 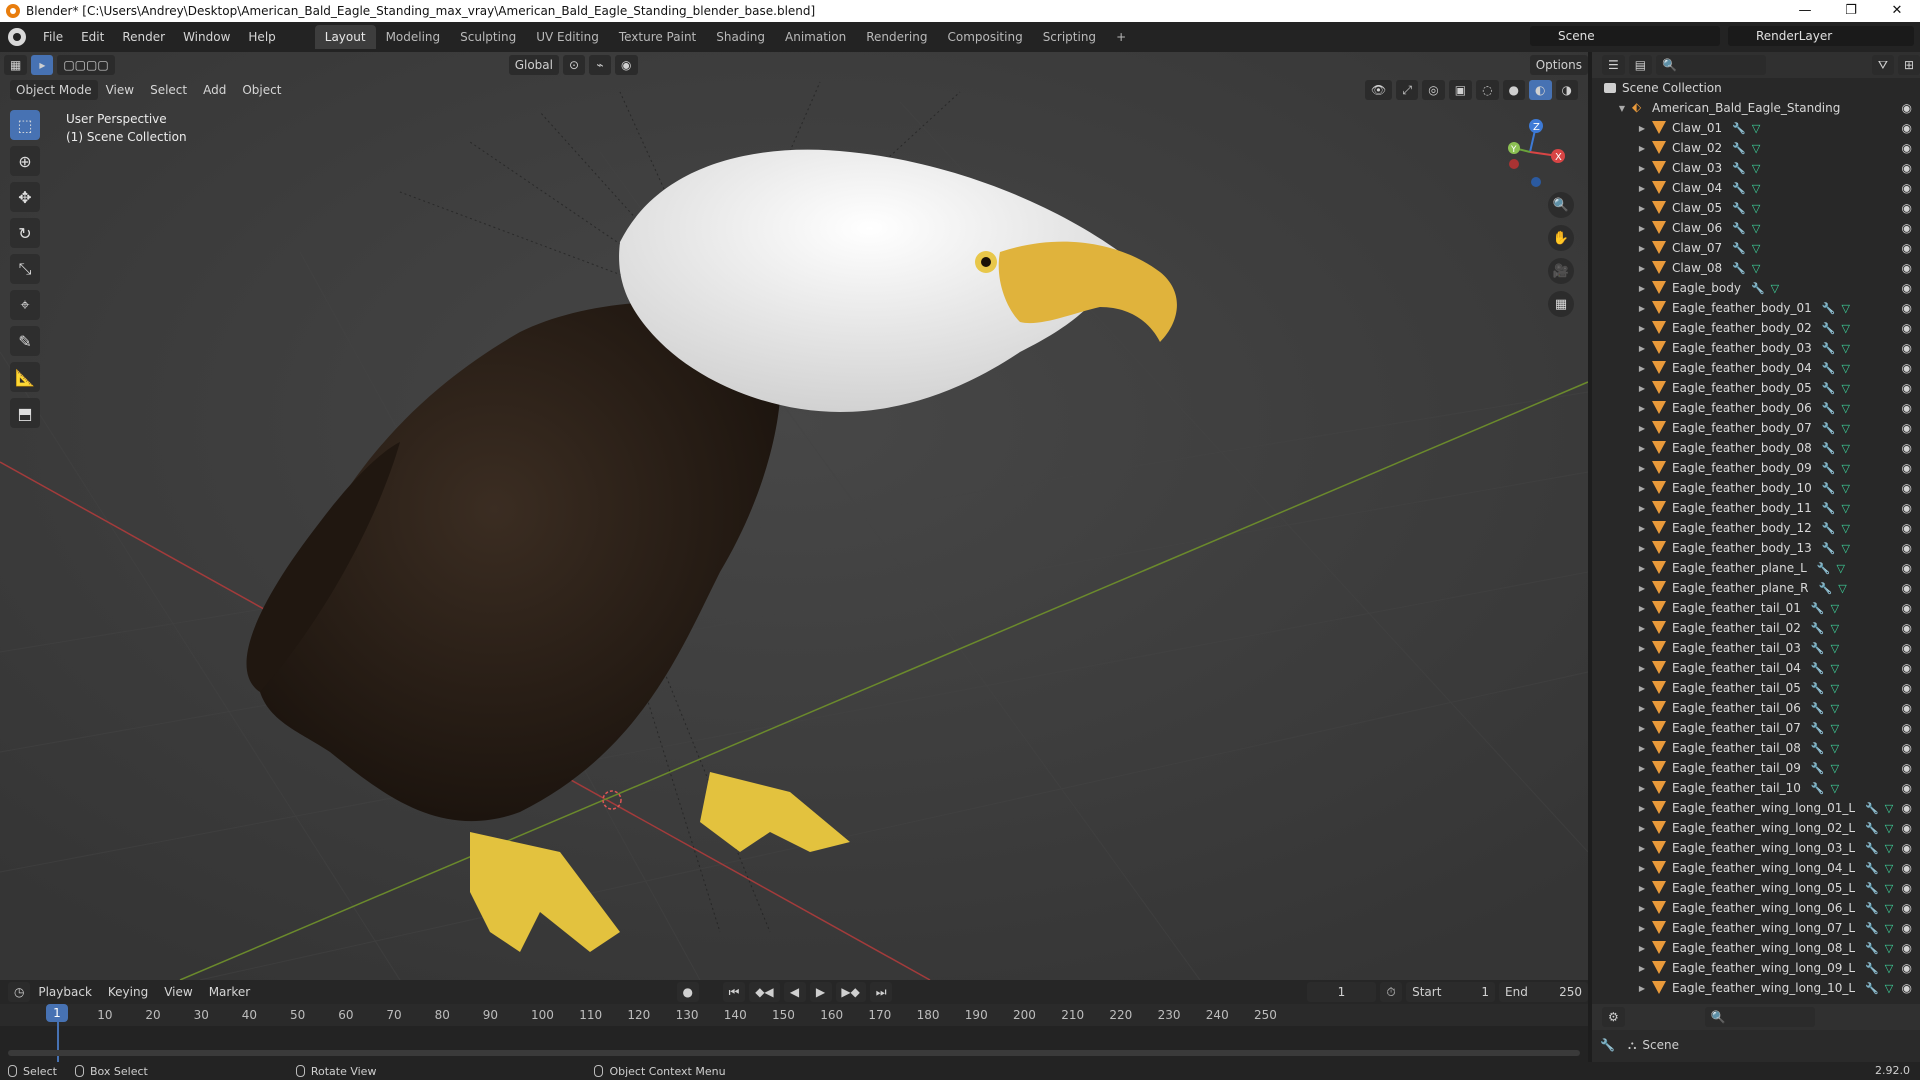 I want to click on minimize-button: —, so click(x=1805, y=11).